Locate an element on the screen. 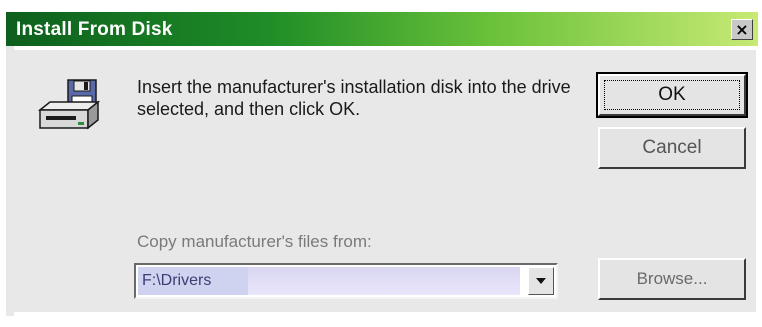 The height and width of the screenshot is (327, 762). focus-rectangle is located at coordinates (672, 95).